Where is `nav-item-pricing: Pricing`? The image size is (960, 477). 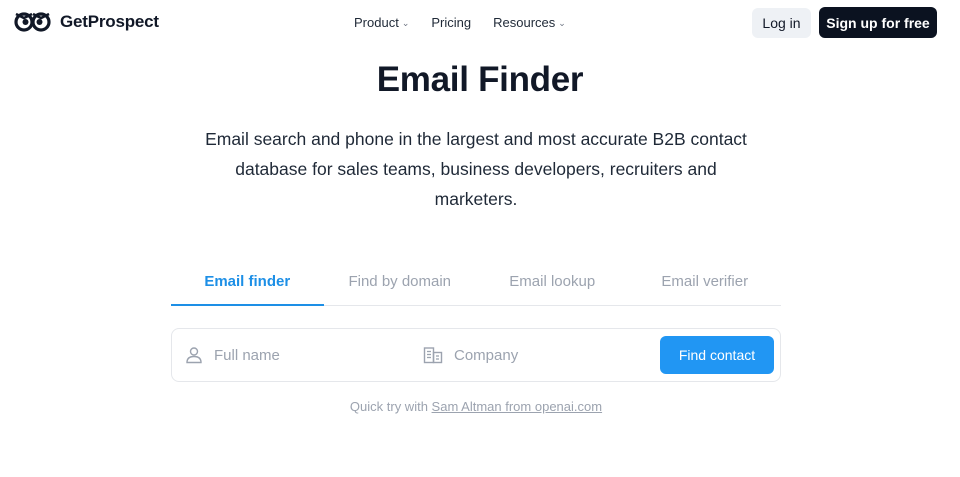
nav-item-pricing: Pricing is located at coordinates (451, 22).